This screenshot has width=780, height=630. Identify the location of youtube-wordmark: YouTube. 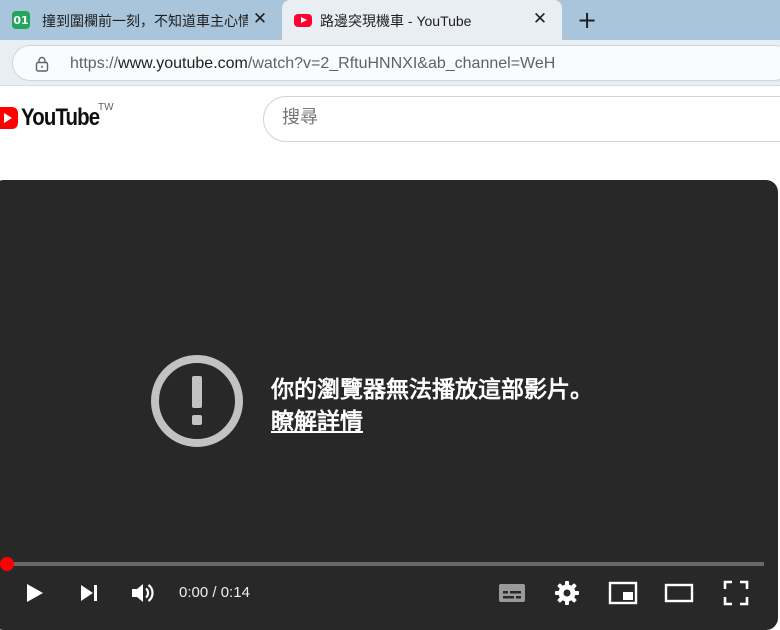
(60, 117).